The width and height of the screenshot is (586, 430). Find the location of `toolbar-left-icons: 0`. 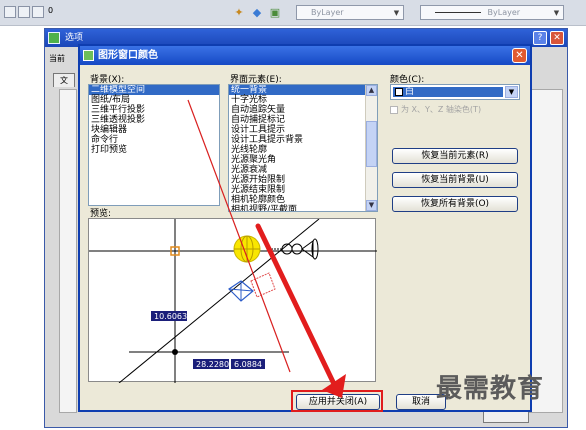

toolbar-left-icons: 0 is located at coordinates (28, 12).